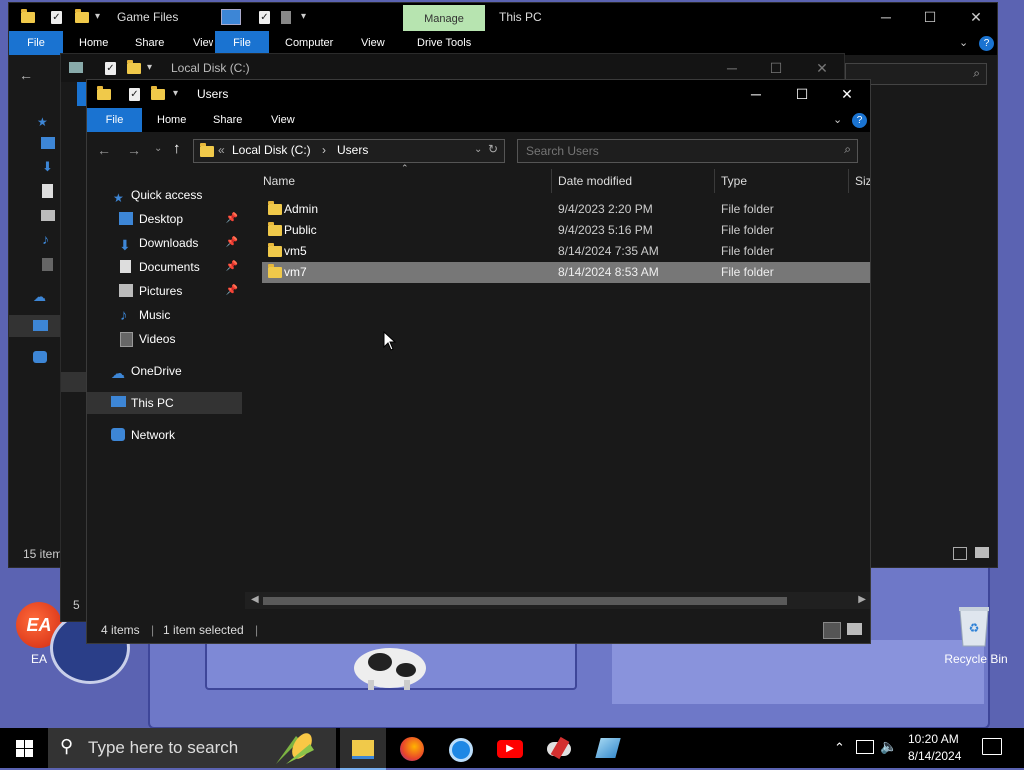  Describe the element at coordinates (566, 272) in the screenshot. I see `table-row-selected: vm7 8/14/2024 8:53 AM File folder` at that location.